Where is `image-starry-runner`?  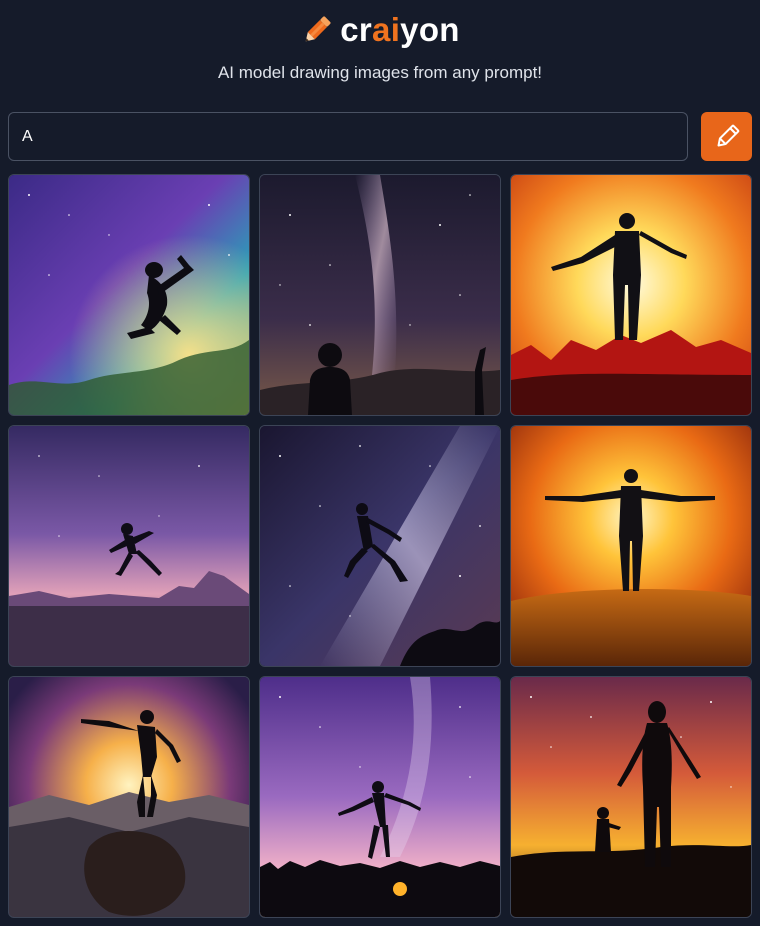
image-starry-runner is located at coordinates (380, 546).